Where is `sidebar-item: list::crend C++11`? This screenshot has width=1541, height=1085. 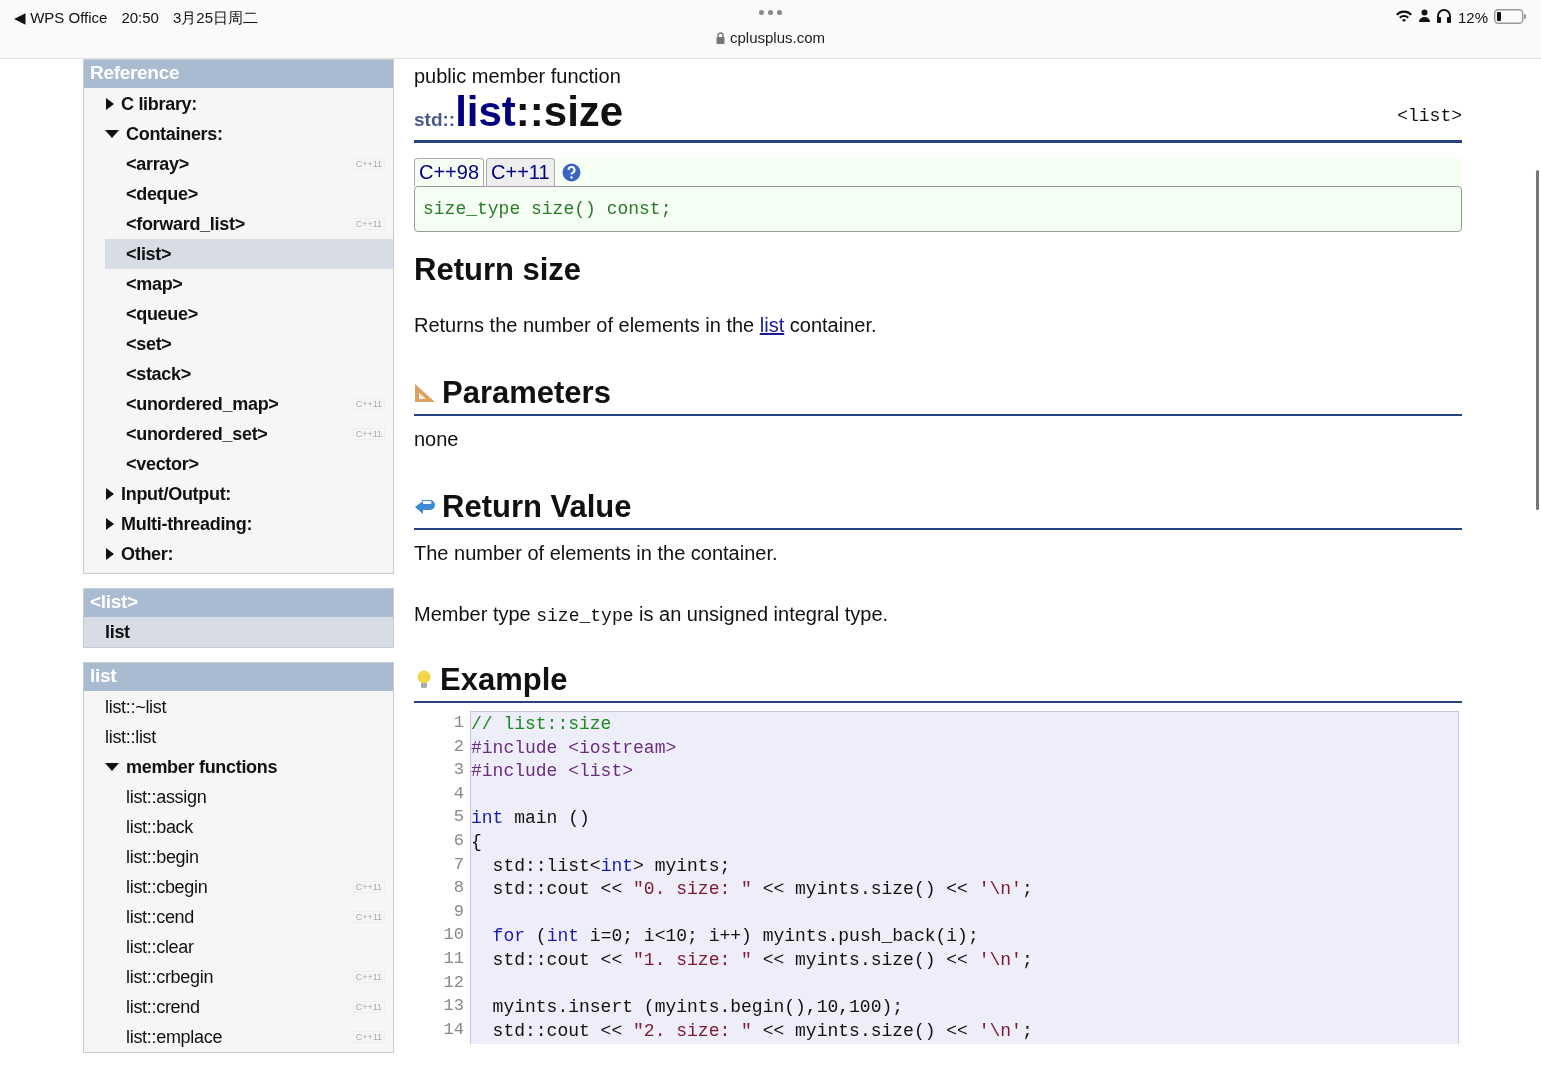 sidebar-item: list::crend C++11 is located at coordinates (249, 1007).